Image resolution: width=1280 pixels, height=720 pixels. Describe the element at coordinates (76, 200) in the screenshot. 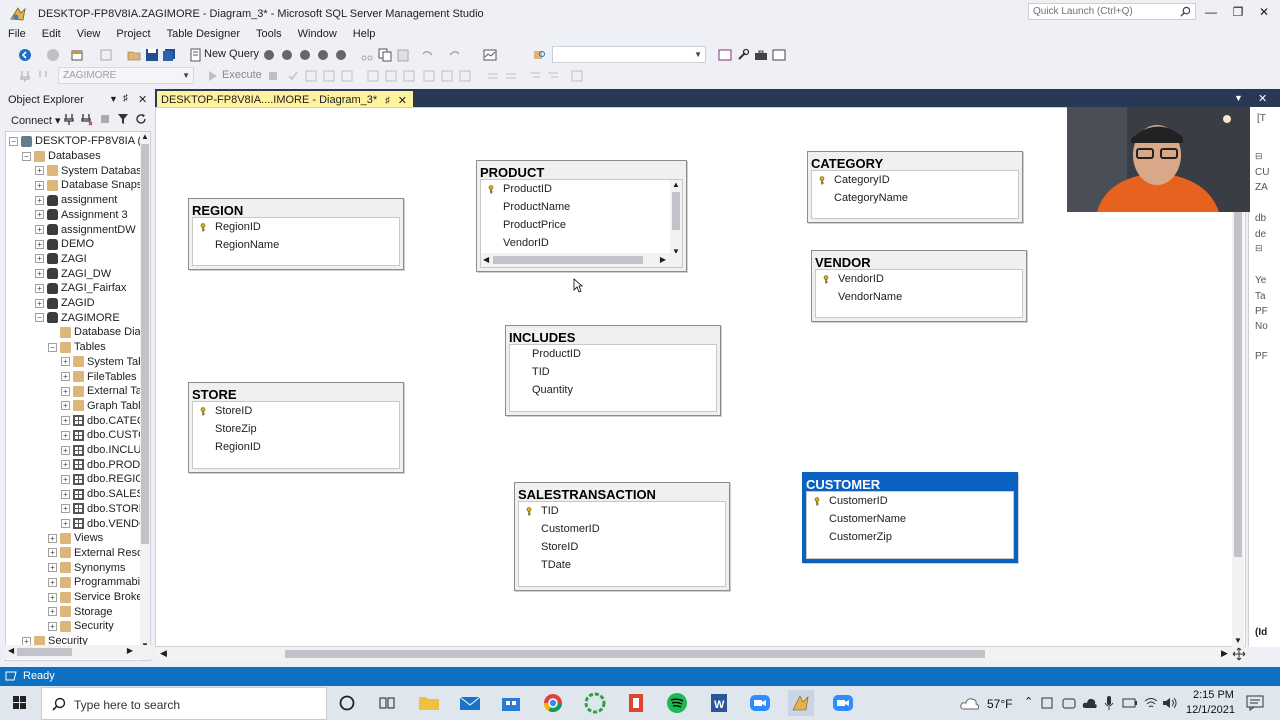

I see `tree-item: + assignment` at that location.